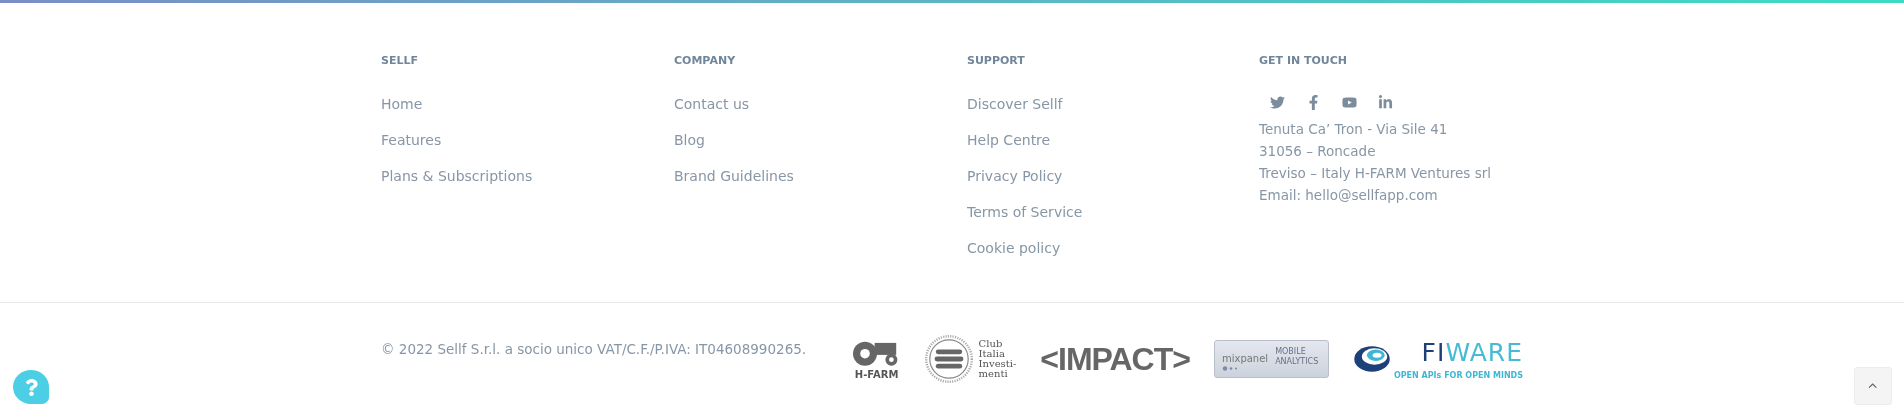 This screenshot has height=413, width=1904. Describe the element at coordinates (594, 349) in the screenshot. I see `copyright-text: © 2022 Sellf S.r.l. a socio unico VAT/C.F./P.IVA: IT04608990265.` at that location.